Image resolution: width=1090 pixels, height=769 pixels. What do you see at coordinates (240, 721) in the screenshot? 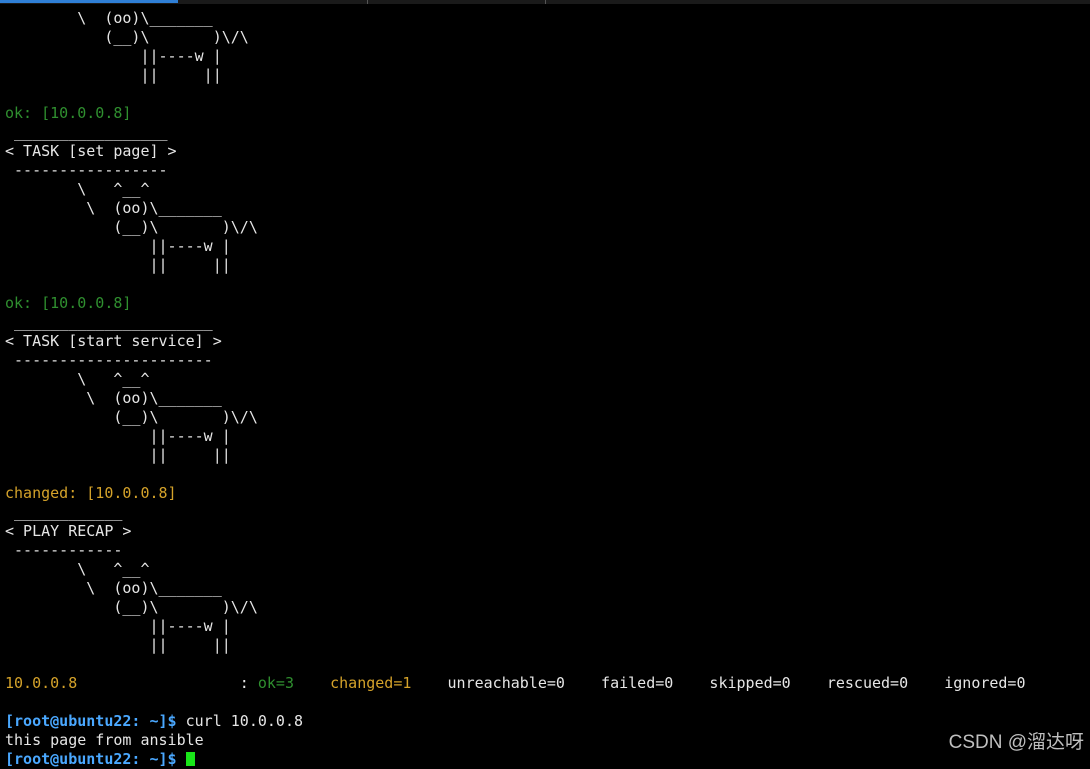
I see `command-text: curl 10.0.0.8` at bounding box center [240, 721].